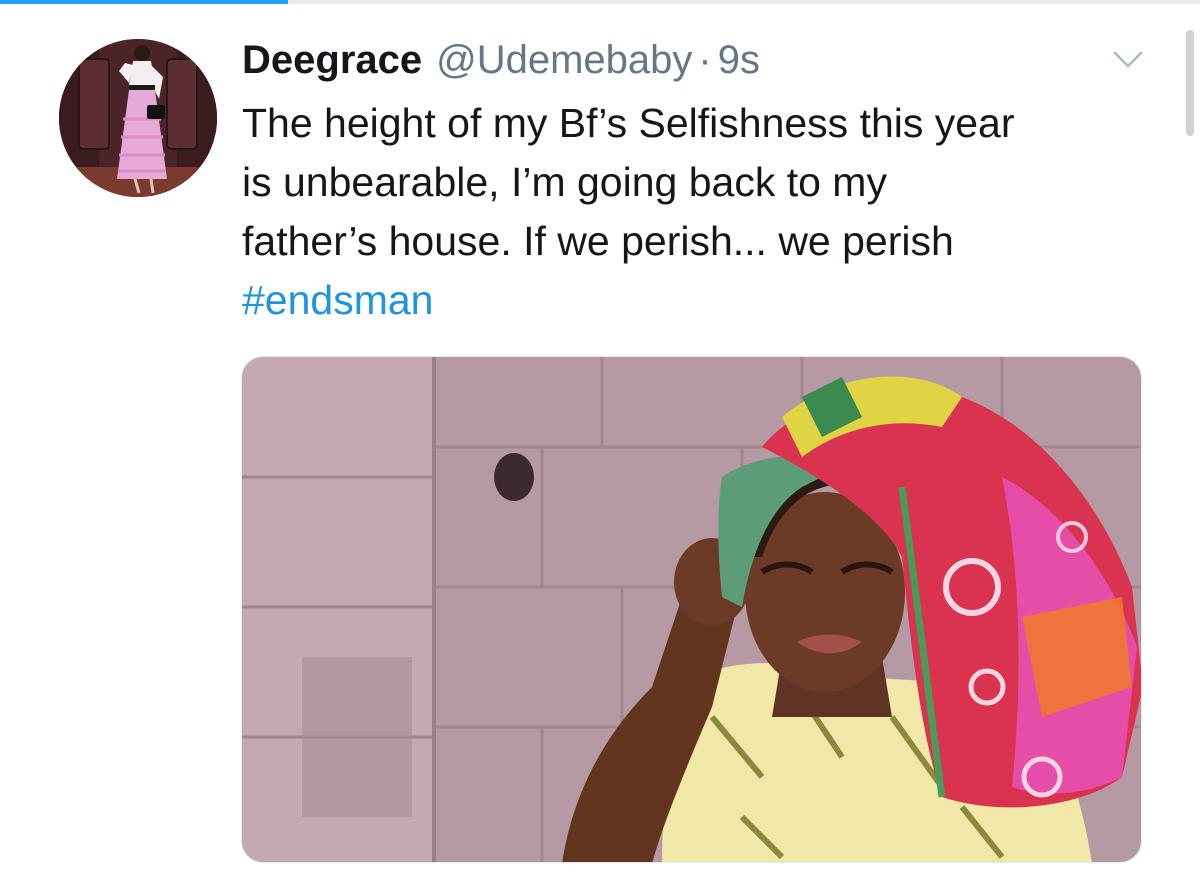 The width and height of the screenshot is (1200, 882). I want to click on avatar, so click(138, 118).